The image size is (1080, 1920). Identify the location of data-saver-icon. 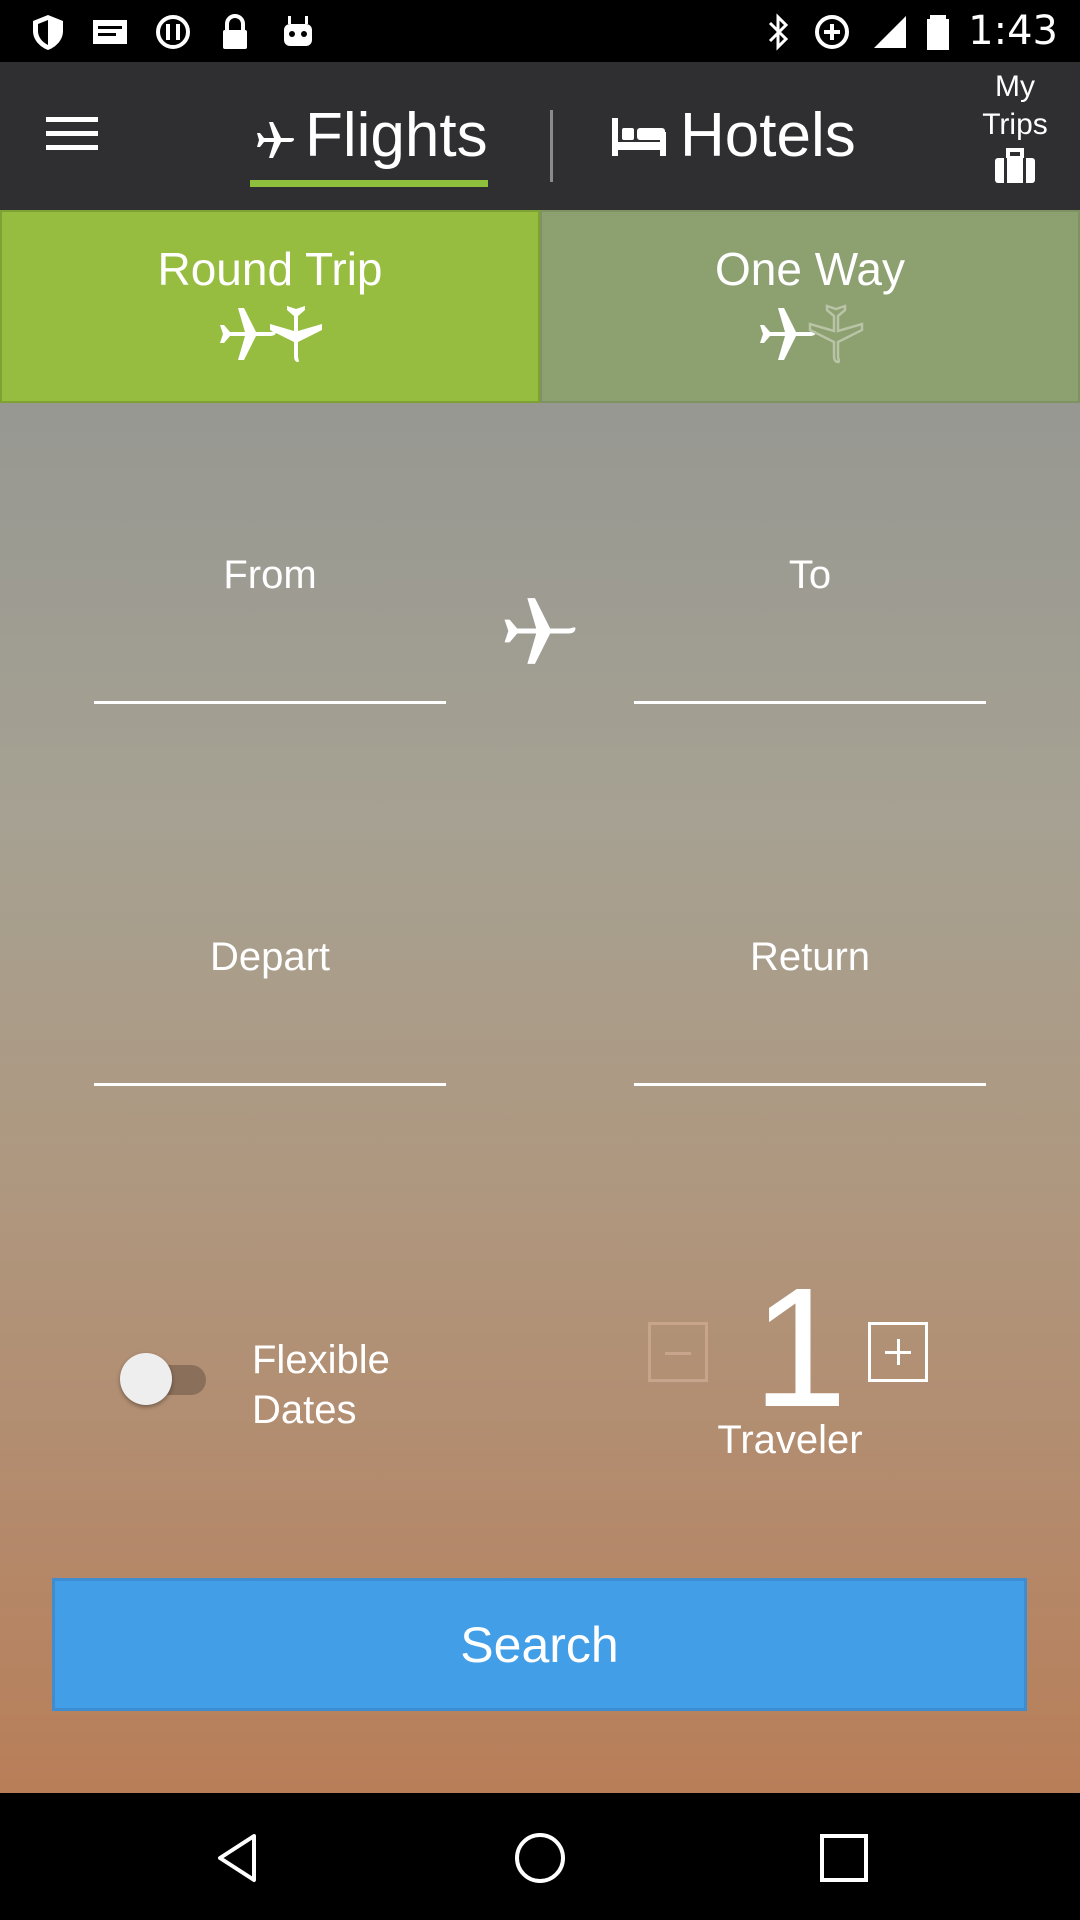
(832, 32).